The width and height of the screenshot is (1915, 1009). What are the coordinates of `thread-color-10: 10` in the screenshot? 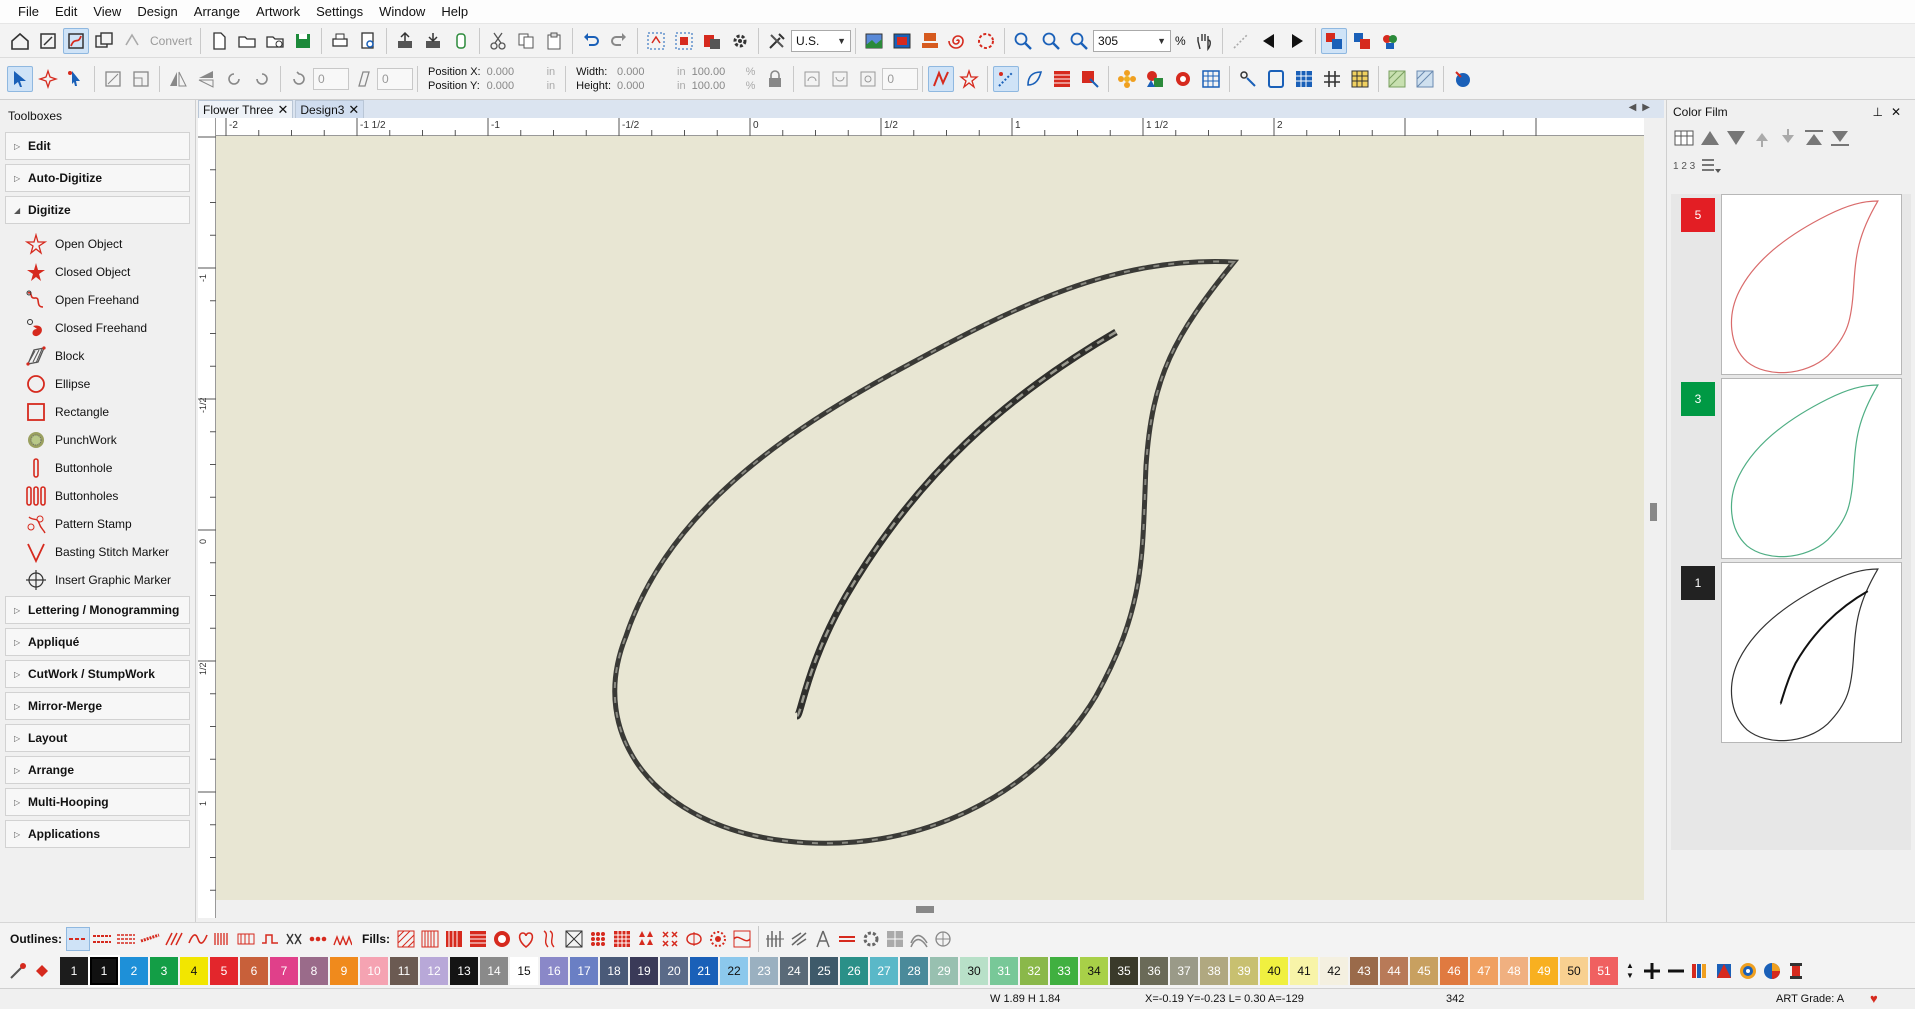 It's located at (374, 971).